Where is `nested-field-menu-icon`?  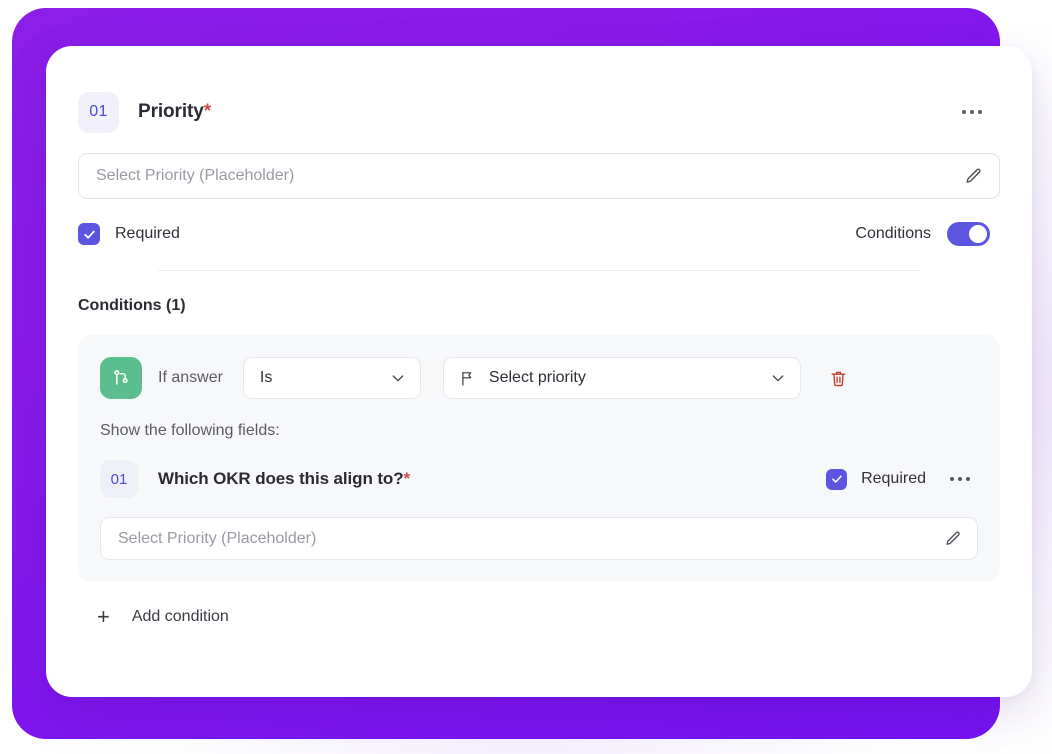 nested-field-menu-icon is located at coordinates (960, 479).